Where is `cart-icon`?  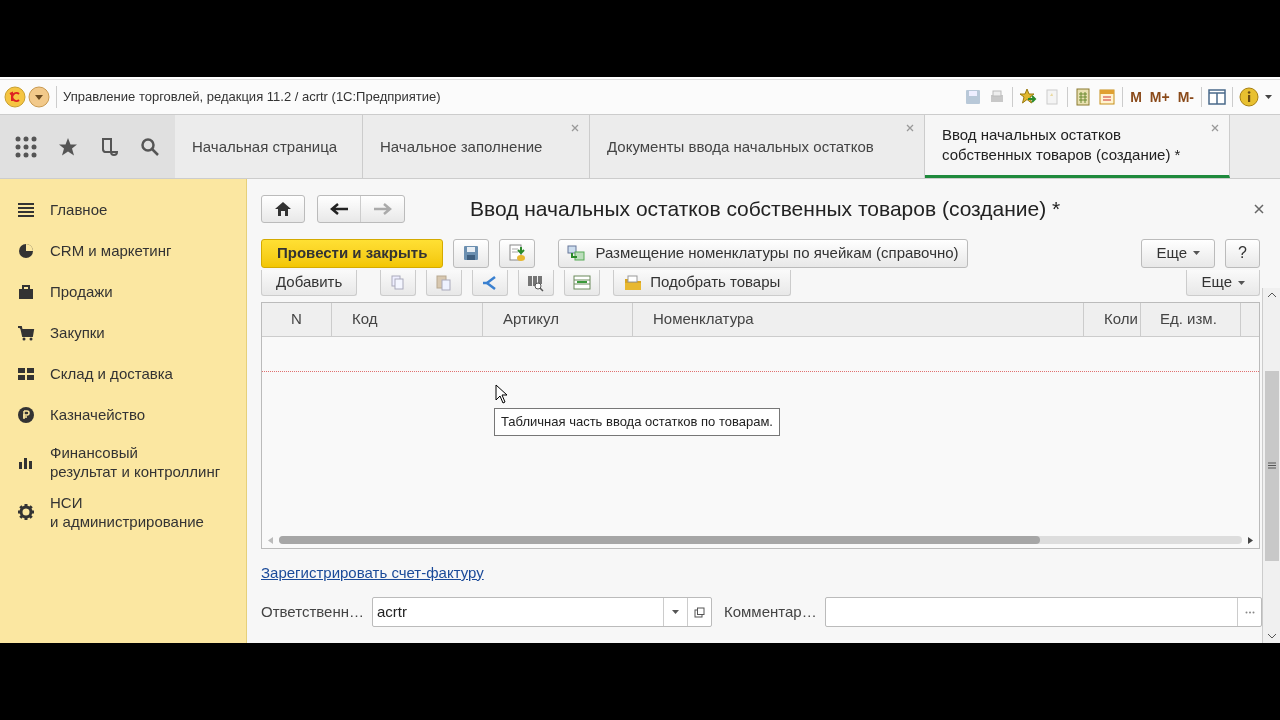
cart-icon is located at coordinates (26, 332).